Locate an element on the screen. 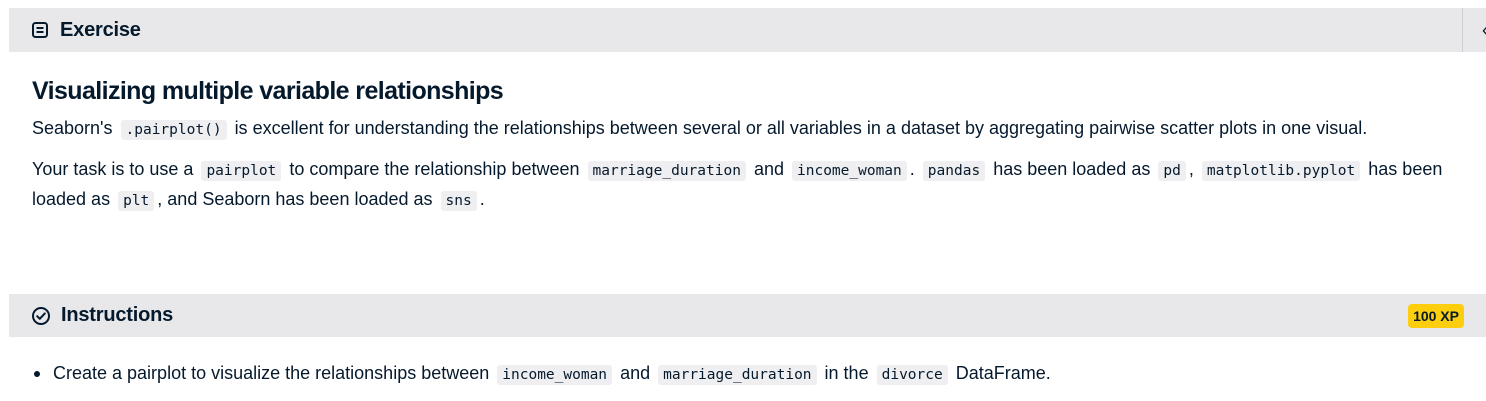 The image size is (1486, 401). inline-code: plt is located at coordinates (136, 201).